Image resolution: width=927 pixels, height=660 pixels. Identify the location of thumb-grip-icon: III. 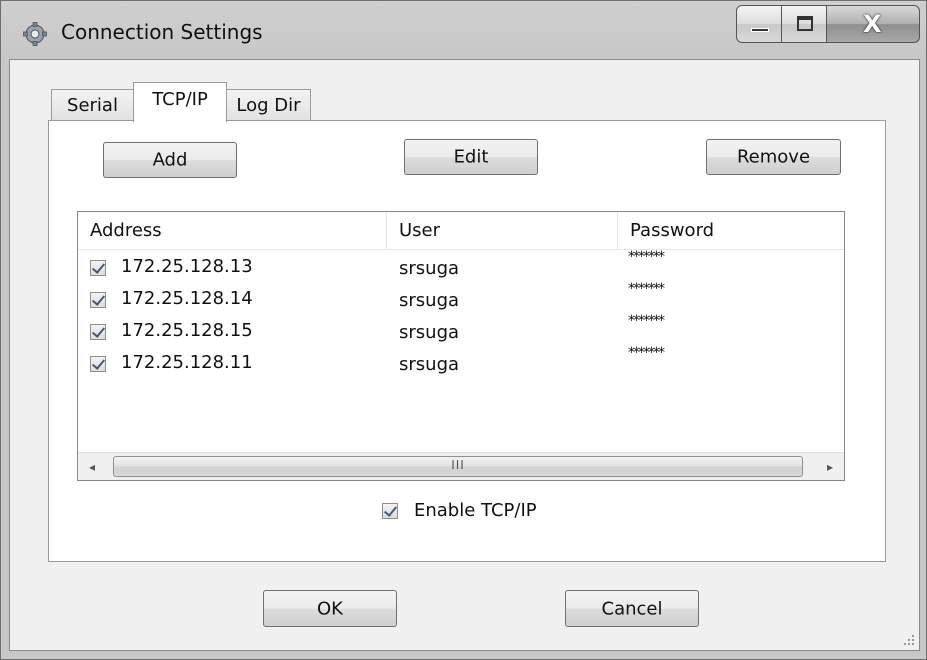
(458, 465).